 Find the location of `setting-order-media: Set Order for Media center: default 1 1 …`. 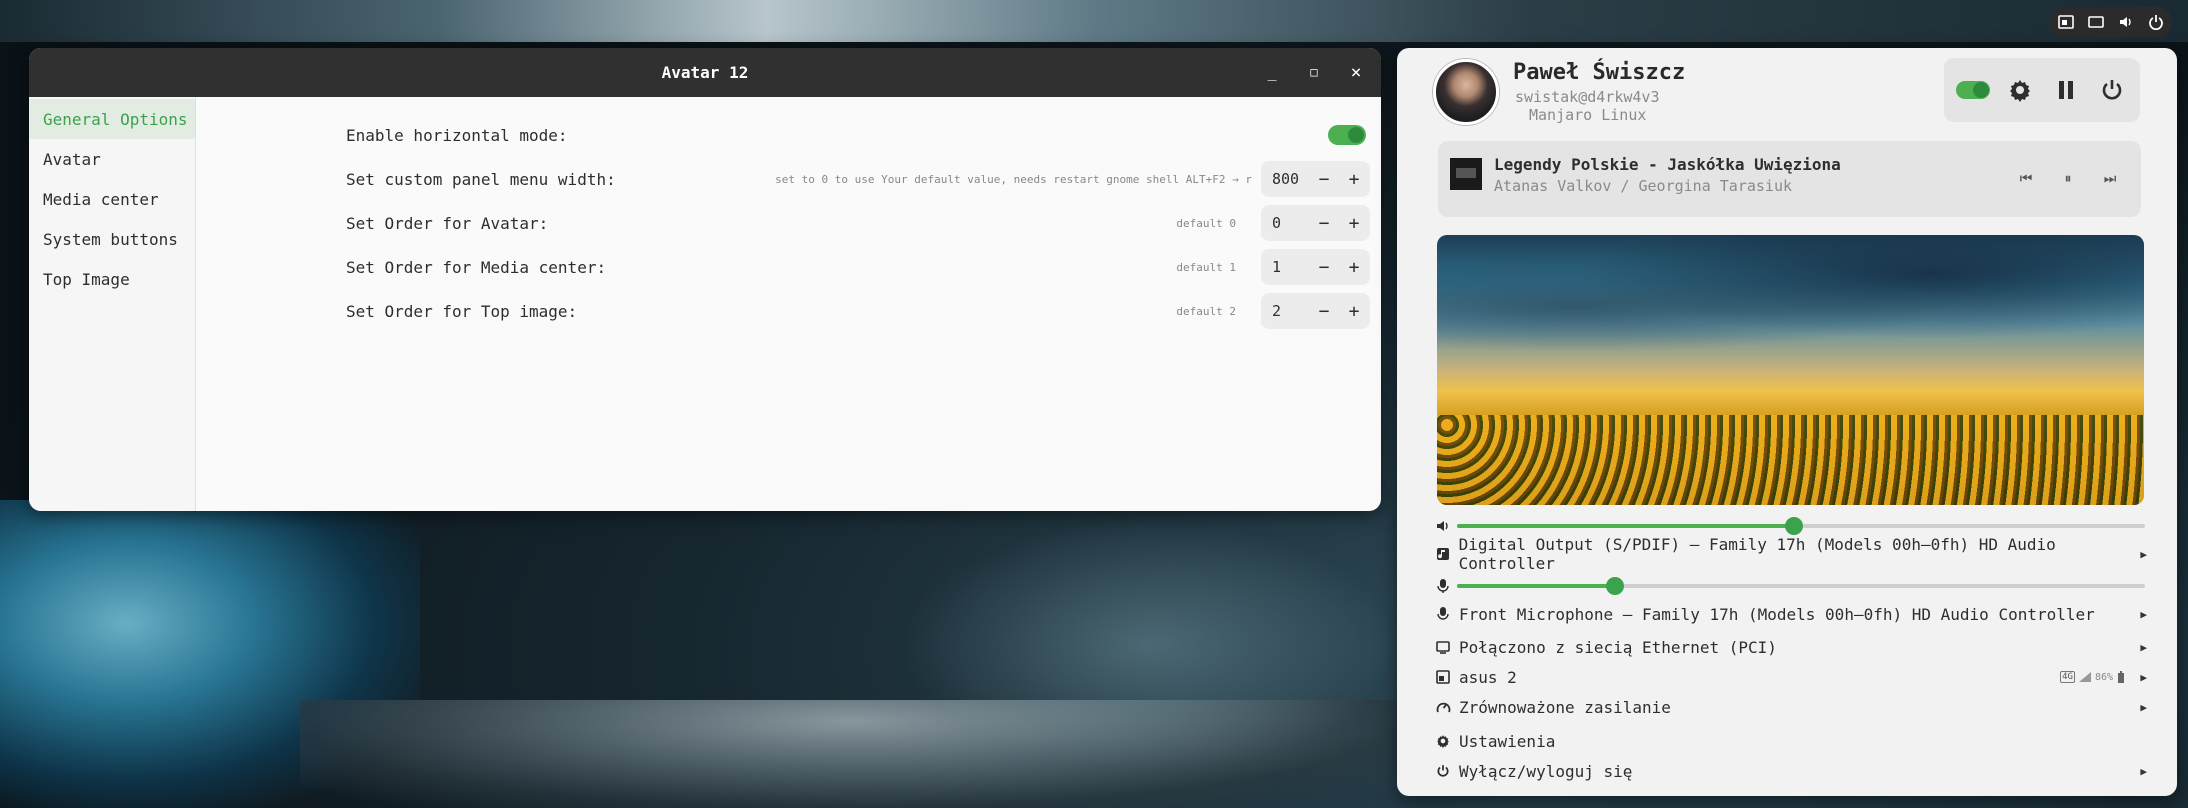

setting-order-media: Set Order for Media center: default 1 1 … is located at coordinates (858, 267).